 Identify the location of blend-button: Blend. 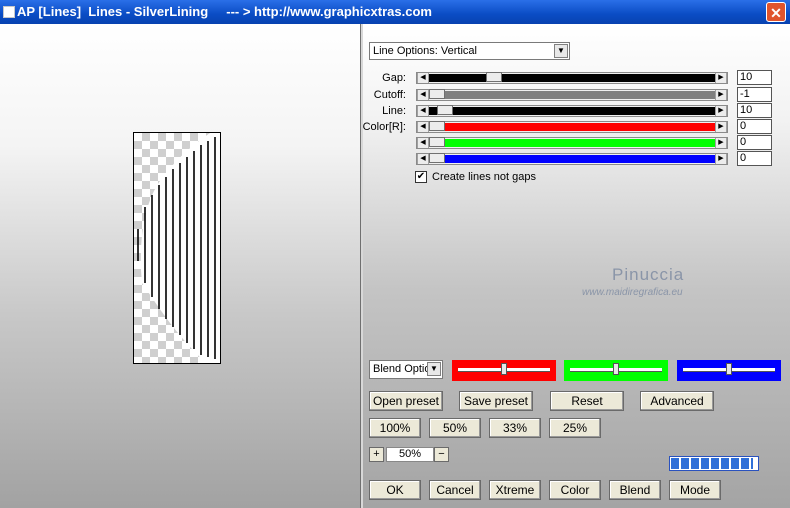
(635, 490).